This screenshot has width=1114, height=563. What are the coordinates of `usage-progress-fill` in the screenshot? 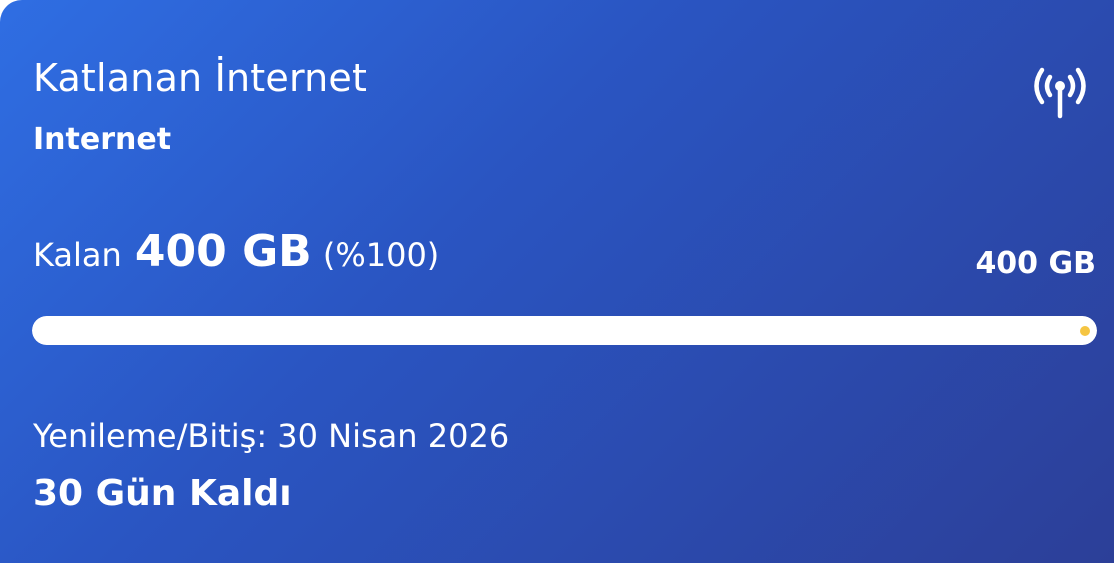 It's located at (564, 330).